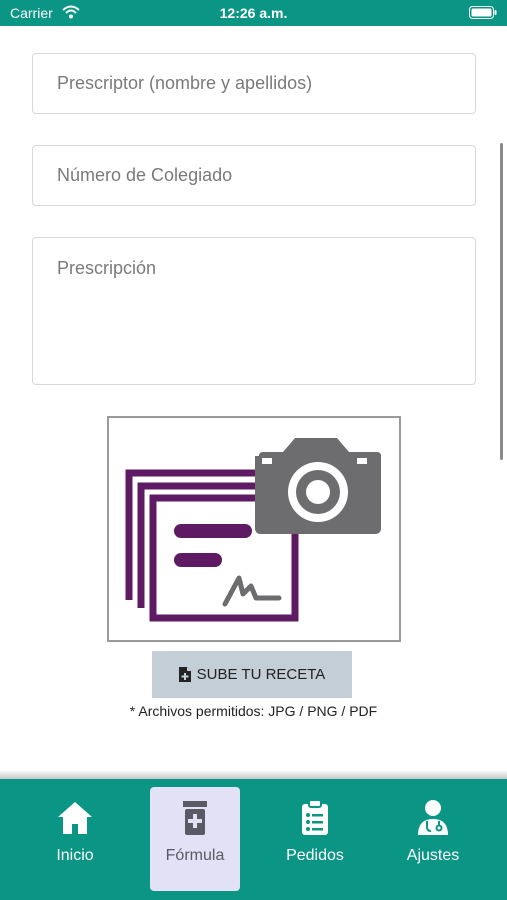 The height and width of the screenshot is (900, 507). What do you see at coordinates (254, 175) in the screenshot?
I see `license-number-input: Número de Colegiado` at bounding box center [254, 175].